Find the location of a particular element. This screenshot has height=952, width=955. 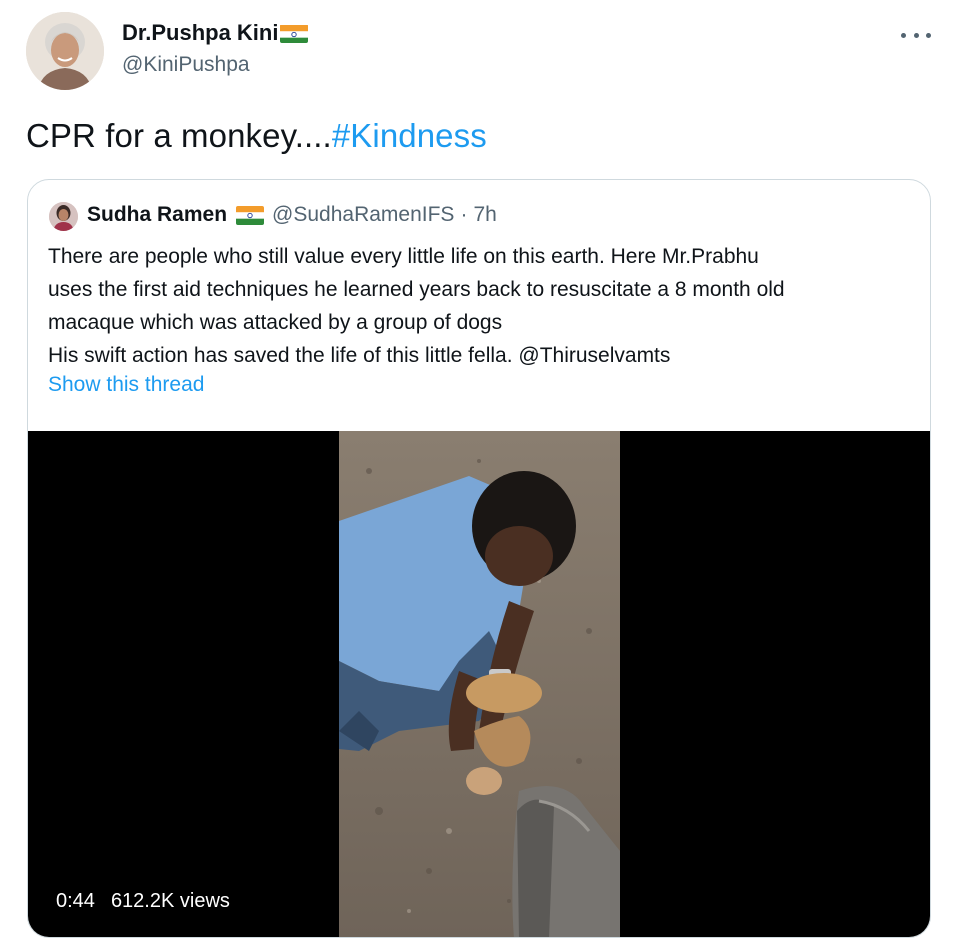

quoted-author-name: Sudha Ramen is located at coordinates (157, 215).